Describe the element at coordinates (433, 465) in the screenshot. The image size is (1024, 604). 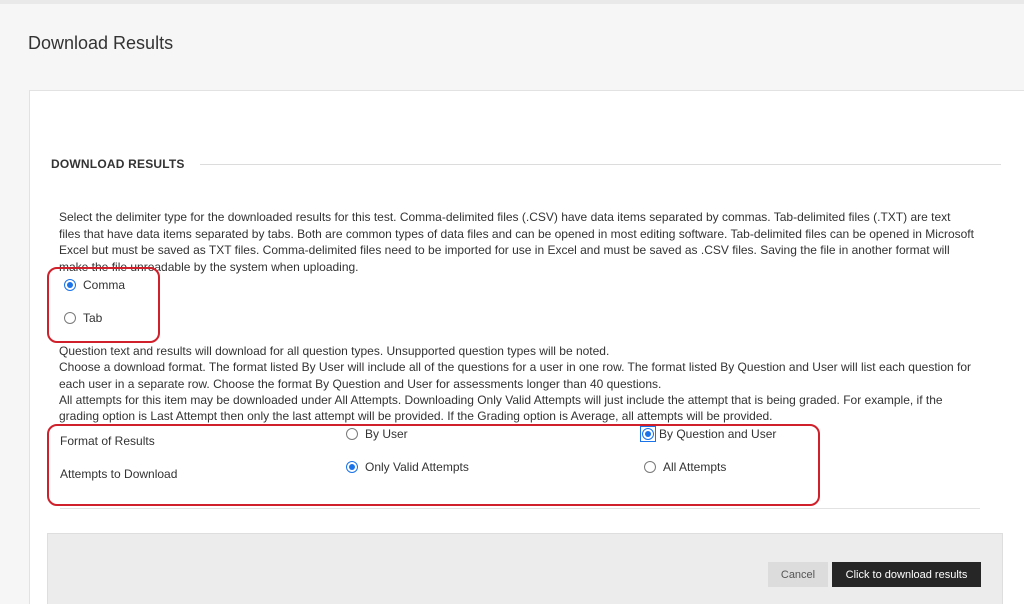
I see `annotation-format-box` at that location.